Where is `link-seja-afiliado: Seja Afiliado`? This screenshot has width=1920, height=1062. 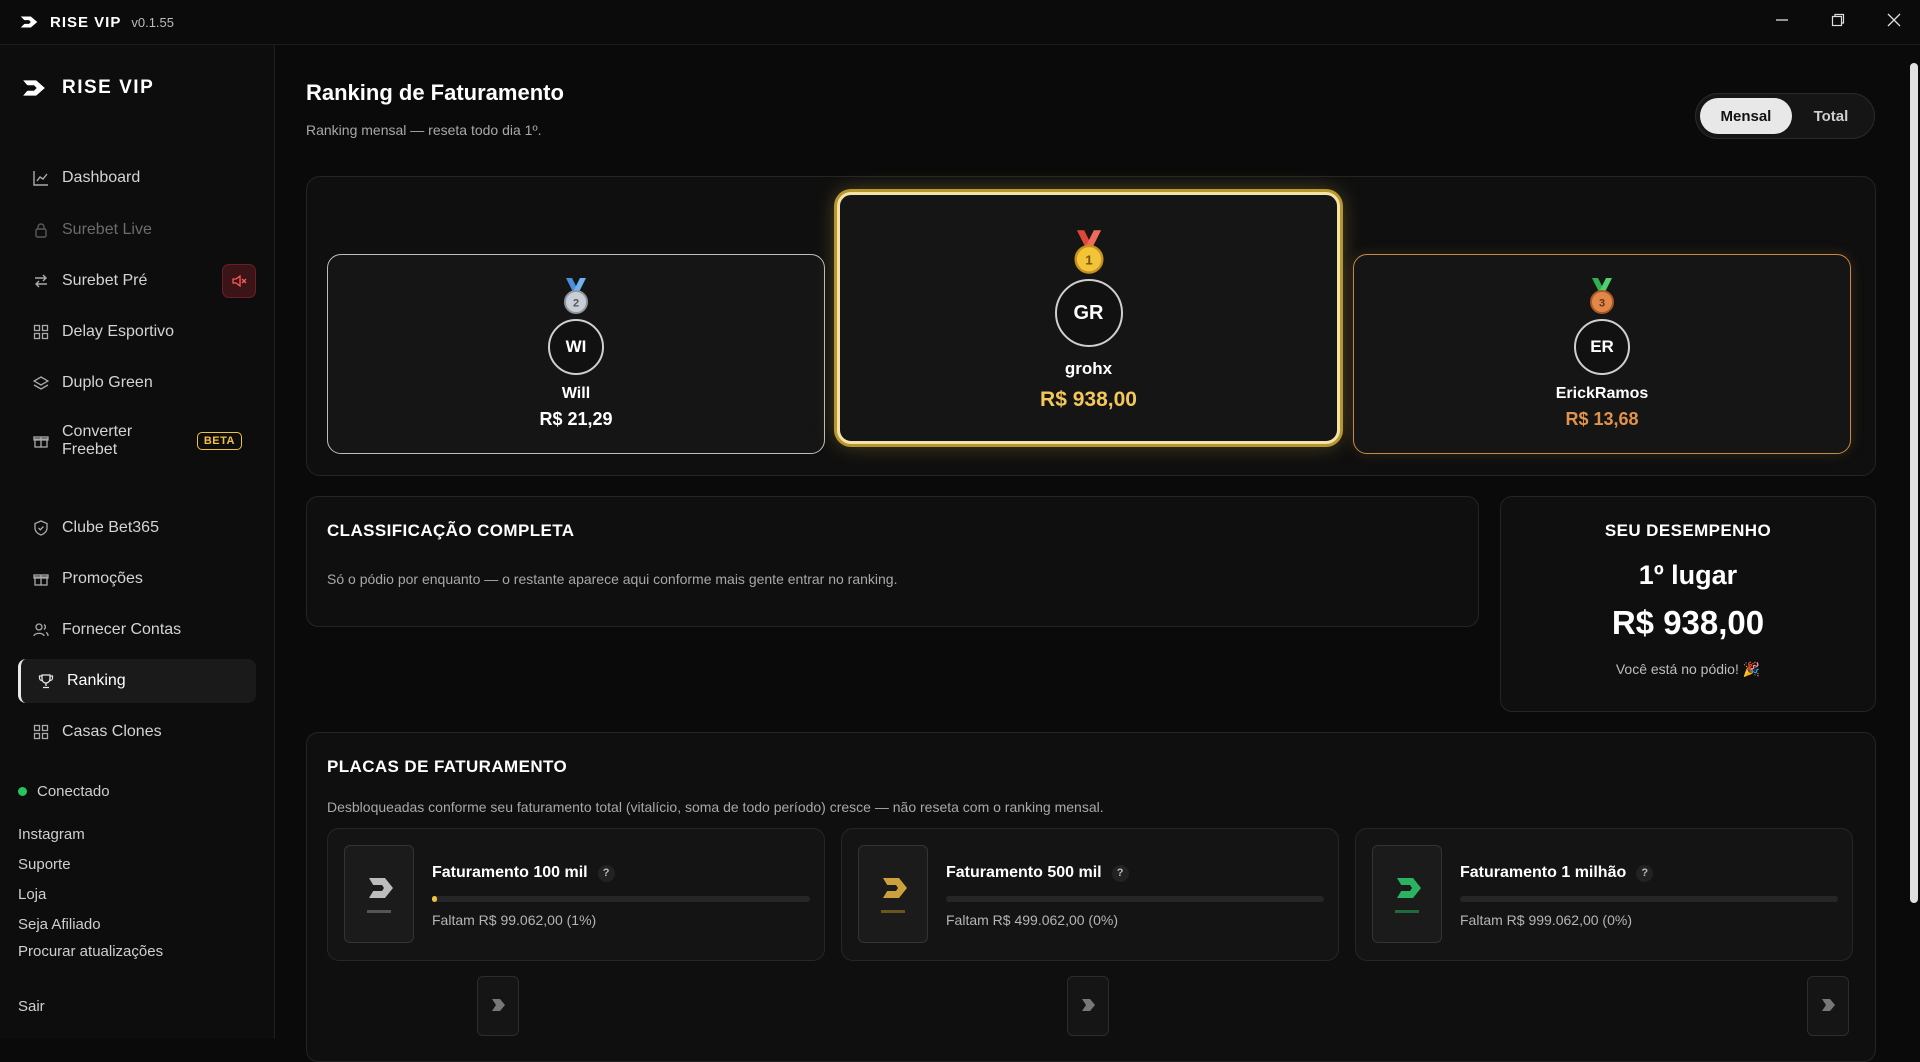
link-seja-afiliado: Seja Afiliado is located at coordinates (59, 924).